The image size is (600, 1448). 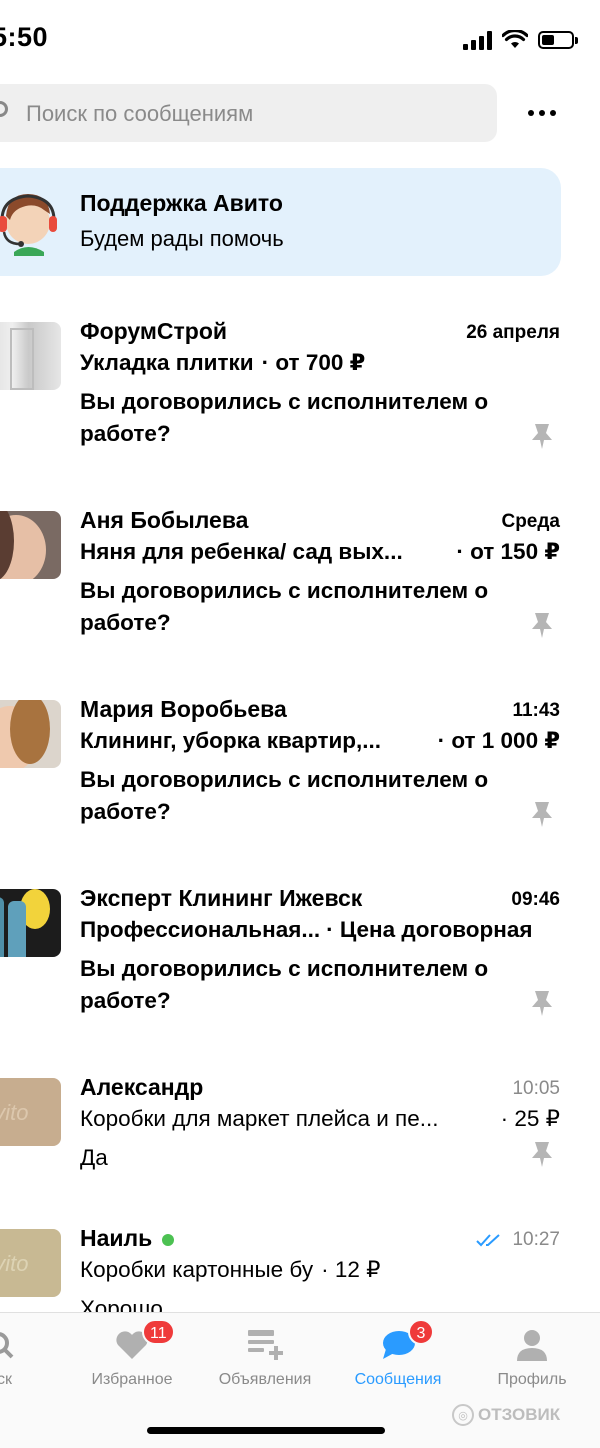 I want to click on support-subtitle: Будем рады помочь, so click(x=182, y=238).